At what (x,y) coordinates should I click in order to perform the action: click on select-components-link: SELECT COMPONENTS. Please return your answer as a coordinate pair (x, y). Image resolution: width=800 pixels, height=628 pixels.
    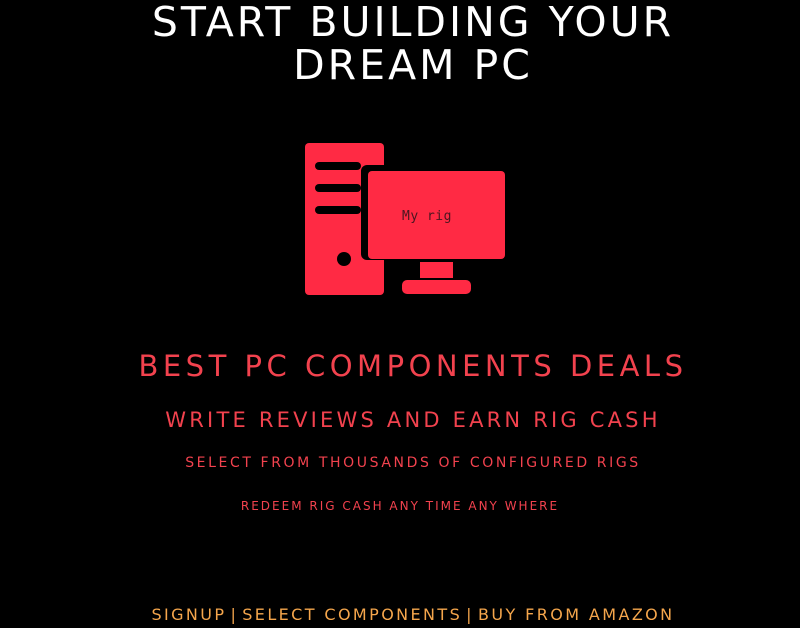
    Looking at the image, I should click on (352, 614).